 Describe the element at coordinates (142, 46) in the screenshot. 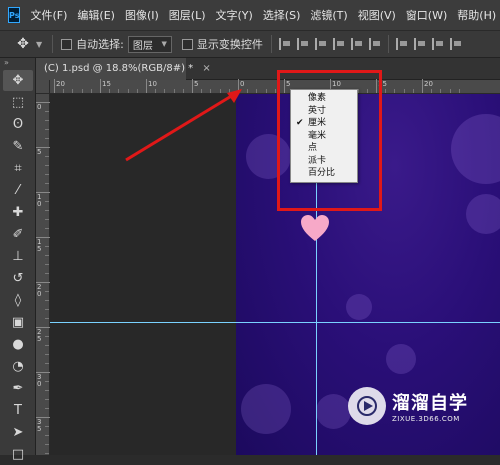

I see `auto-select-value: 图层` at that location.